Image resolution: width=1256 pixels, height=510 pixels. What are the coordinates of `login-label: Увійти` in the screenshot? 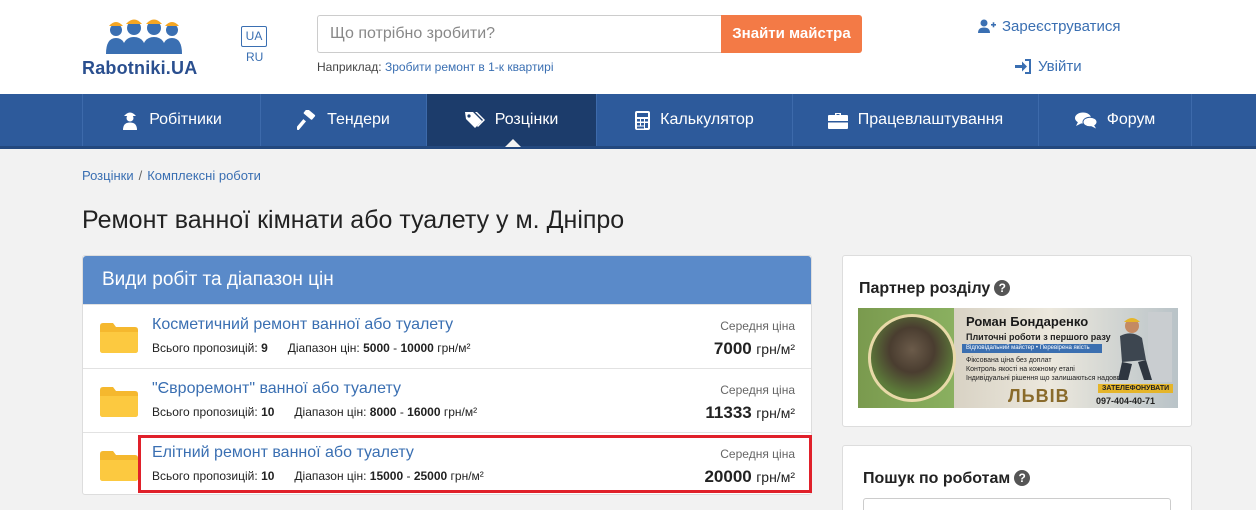 It's located at (1060, 66).